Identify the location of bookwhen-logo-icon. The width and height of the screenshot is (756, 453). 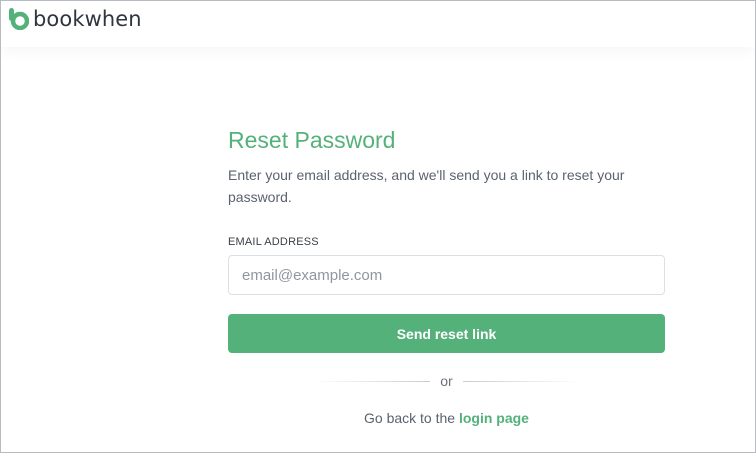
(19, 19).